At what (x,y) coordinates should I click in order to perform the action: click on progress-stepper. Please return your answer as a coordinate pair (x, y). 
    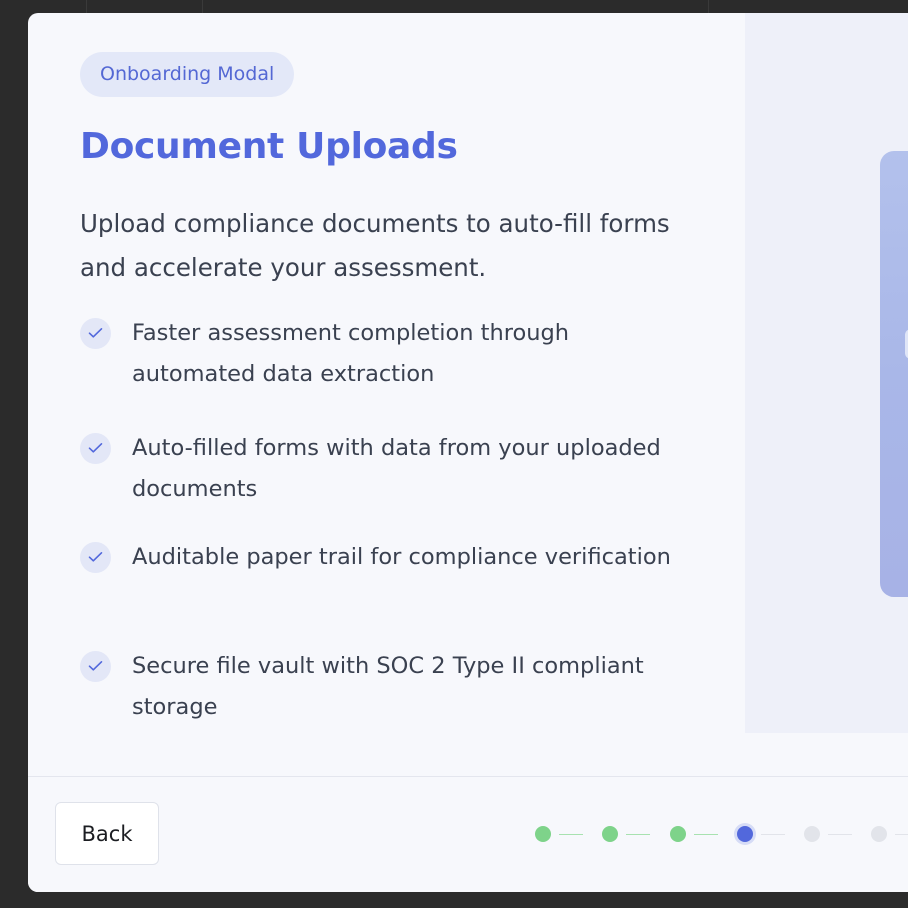
    Looking at the image, I should click on (468, 834).